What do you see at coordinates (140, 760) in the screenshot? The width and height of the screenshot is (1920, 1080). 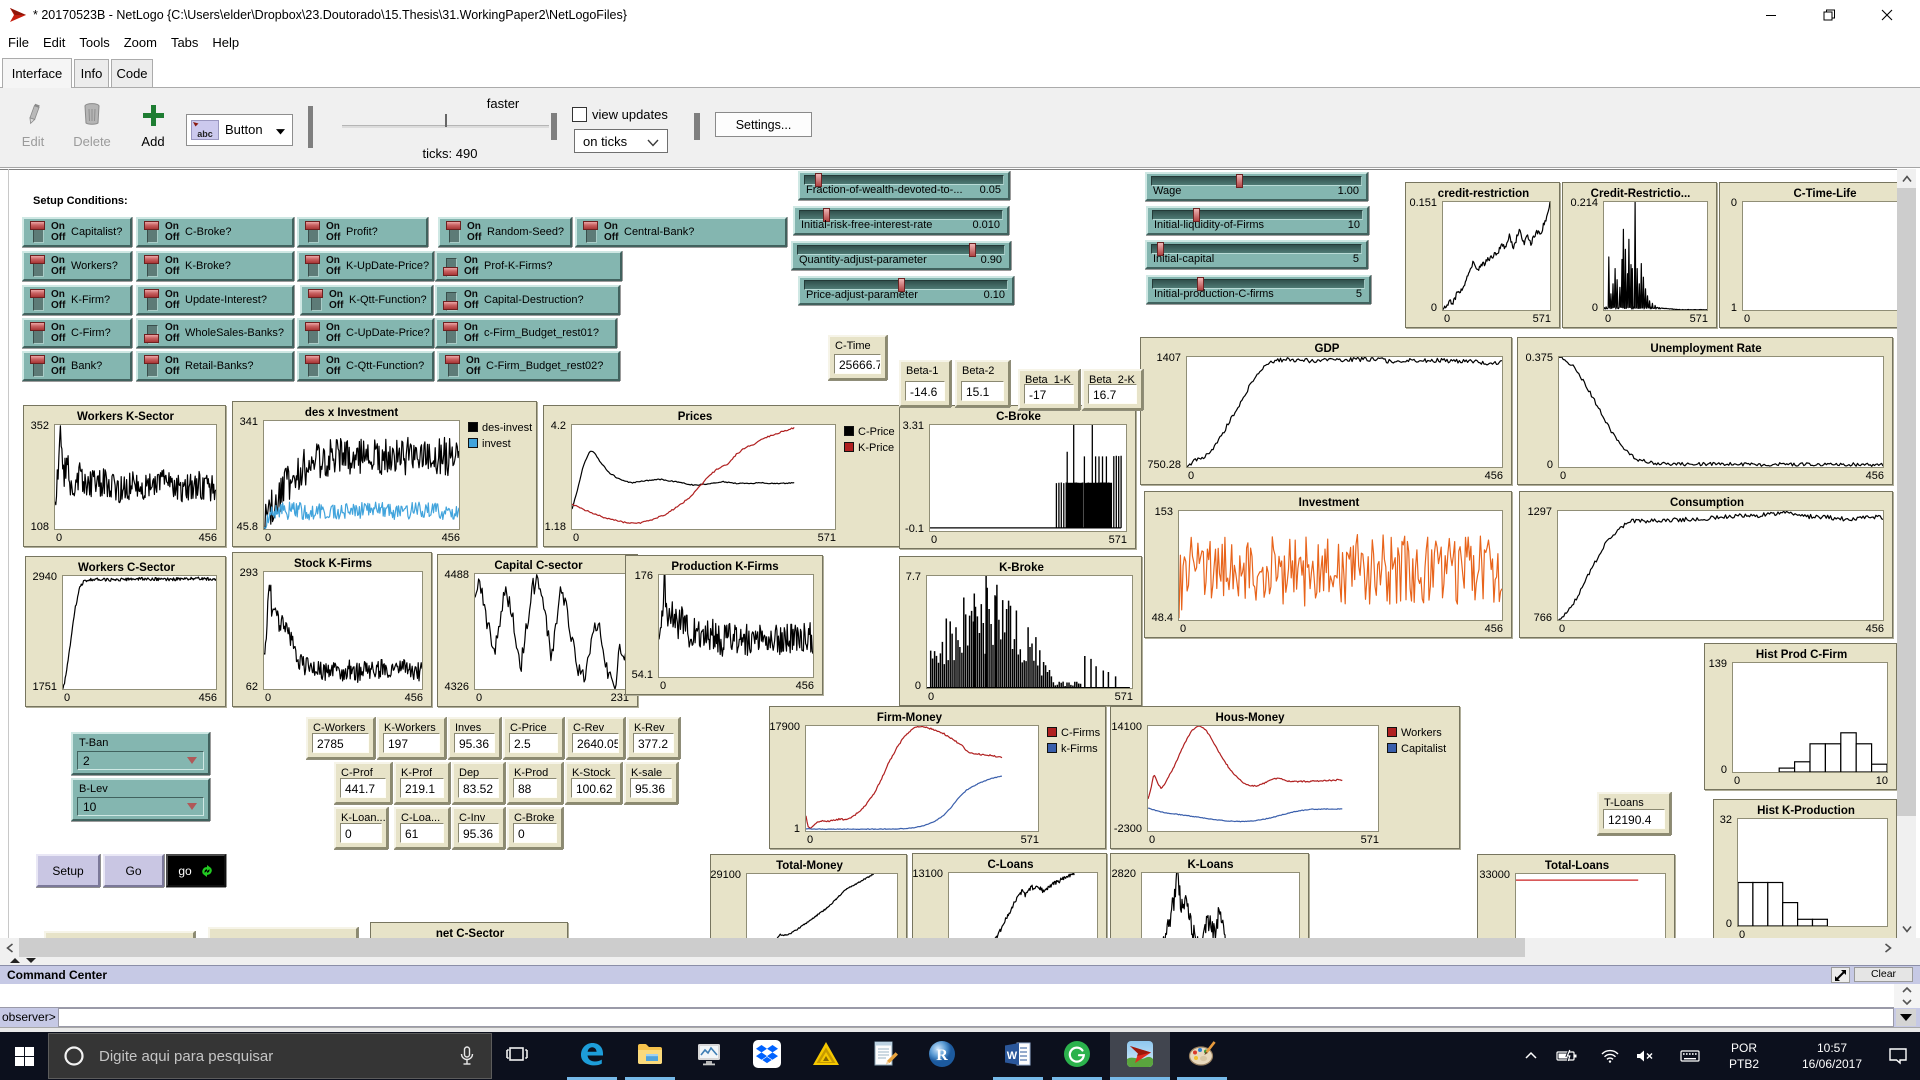 I see `chooser-value-box: 2` at bounding box center [140, 760].